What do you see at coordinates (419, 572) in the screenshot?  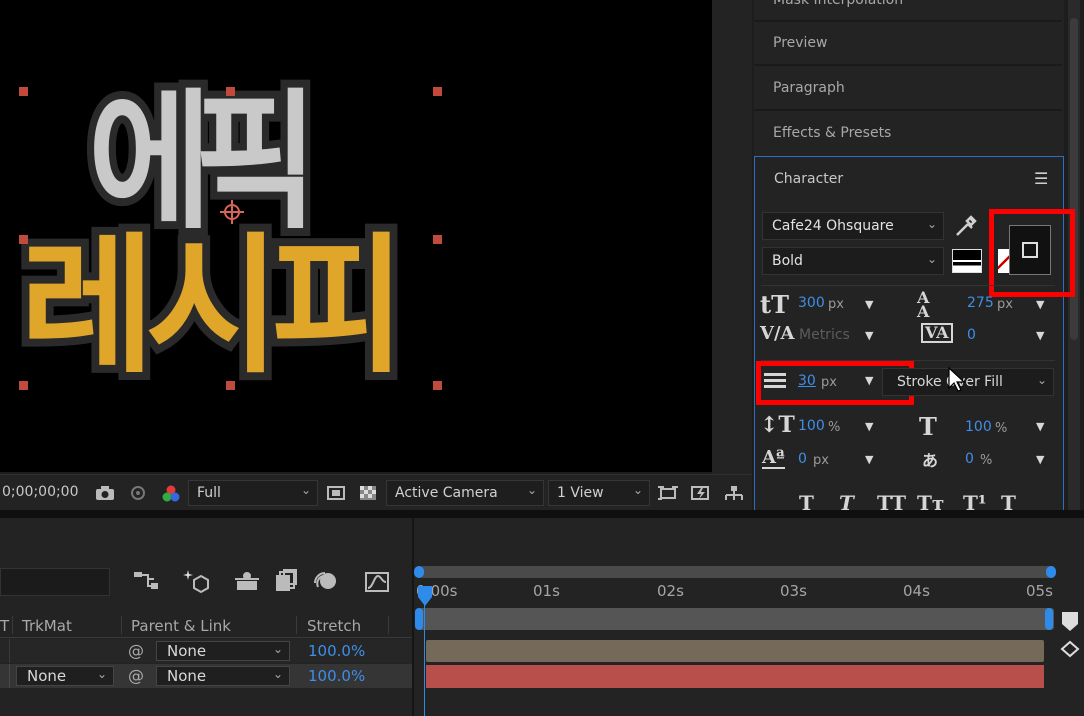 I see `navigator-start-handle` at bounding box center [419, 572].